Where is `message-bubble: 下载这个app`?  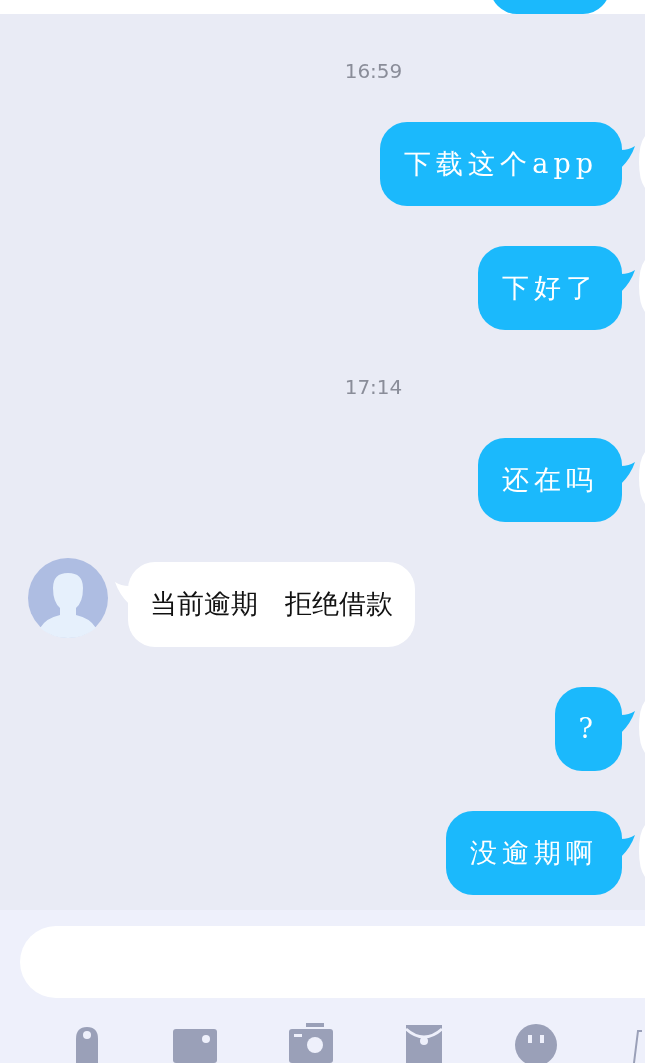
message-bubble: 下载这个app is located at coordinates (501, 164).